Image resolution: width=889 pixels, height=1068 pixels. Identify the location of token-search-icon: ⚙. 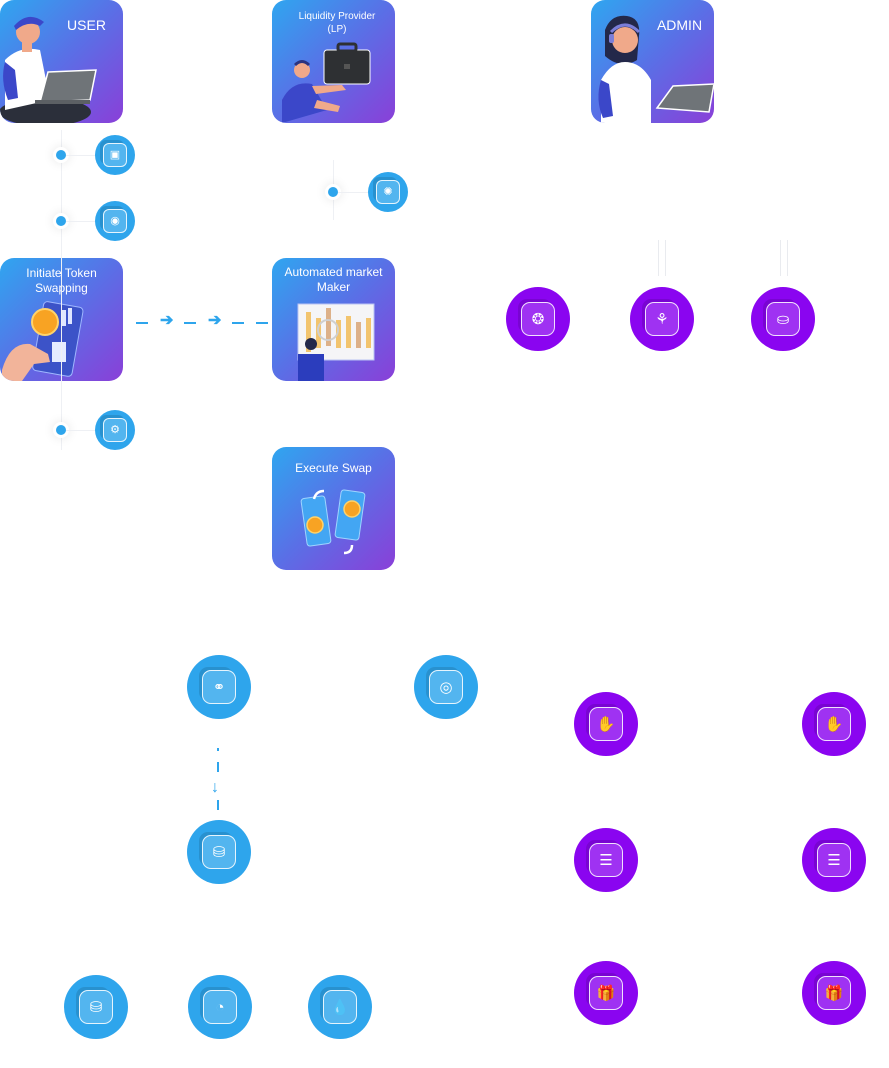
(115, 429).